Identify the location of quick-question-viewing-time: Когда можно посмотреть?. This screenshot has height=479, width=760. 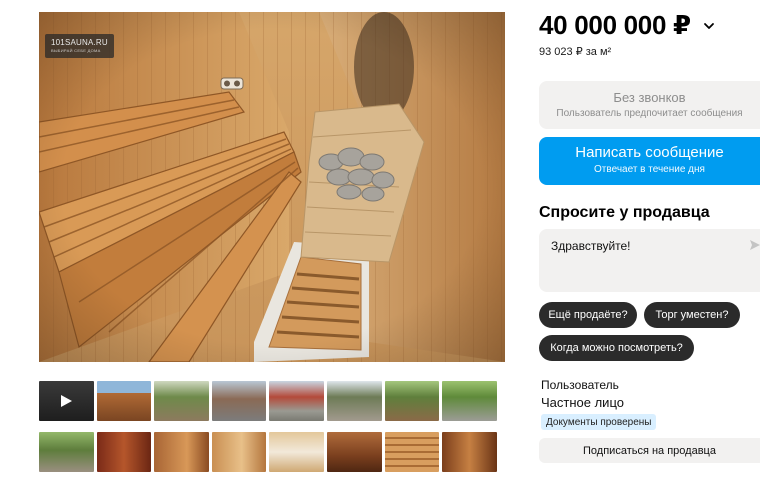
(616, 348).